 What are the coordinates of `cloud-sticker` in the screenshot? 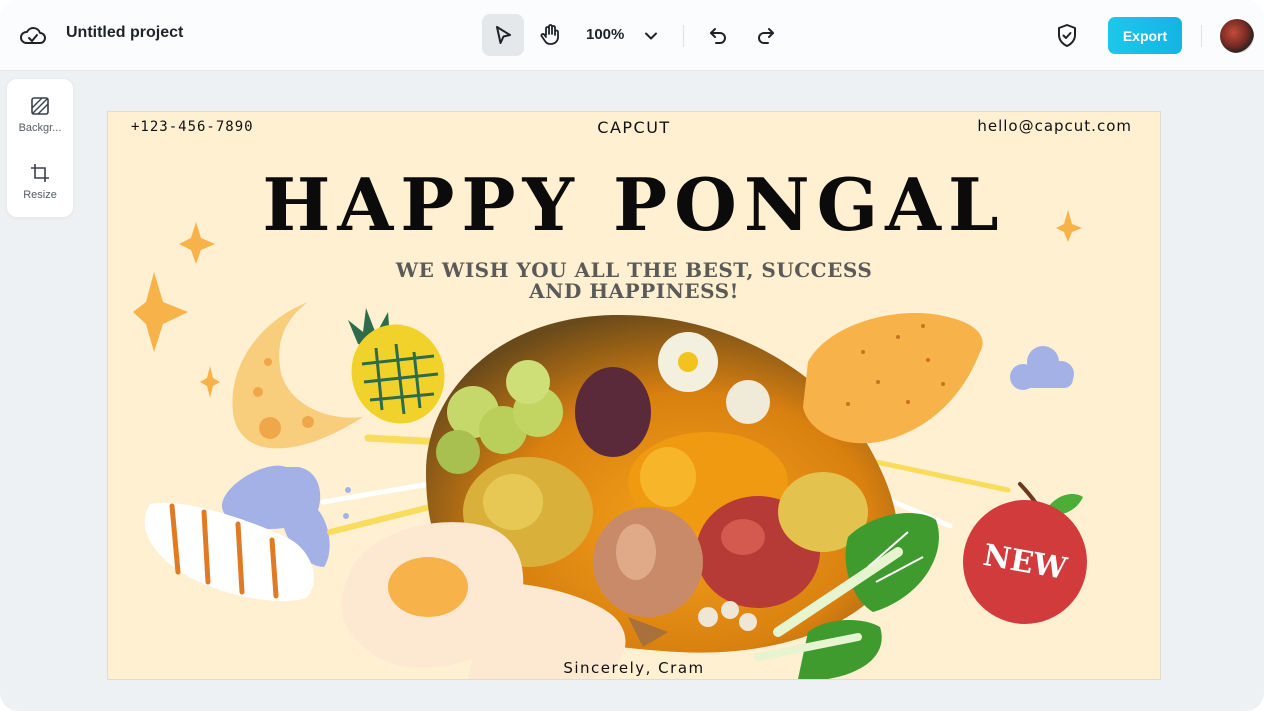 It's located at (1042, 368).